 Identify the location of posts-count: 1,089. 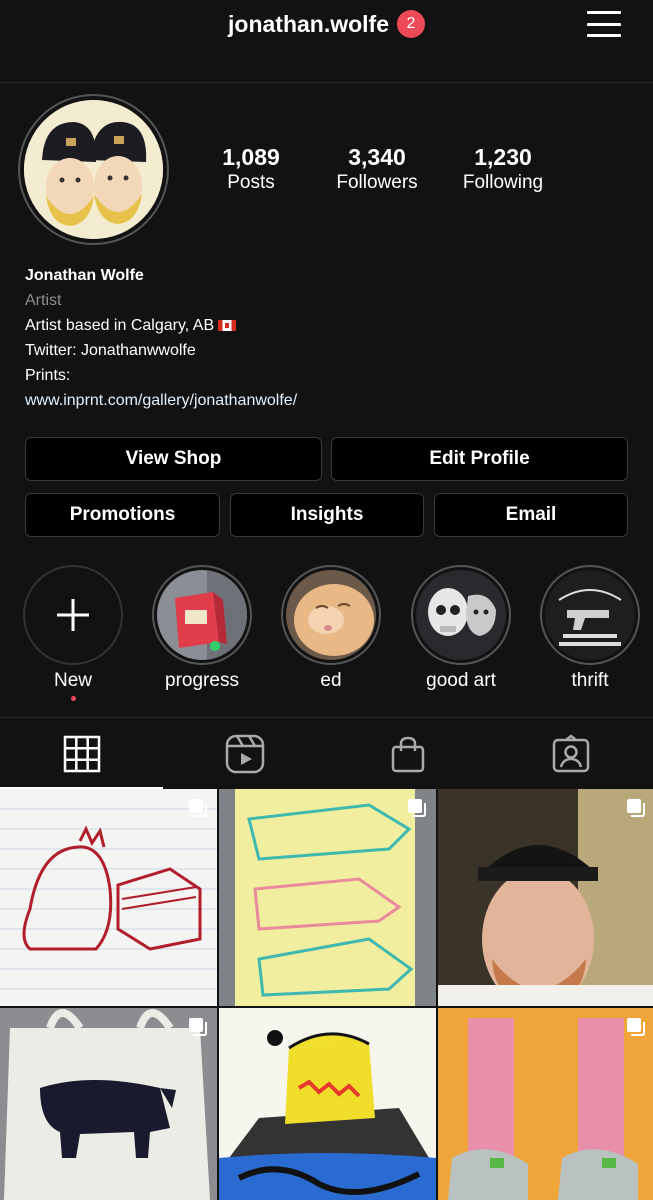
(251, 157).